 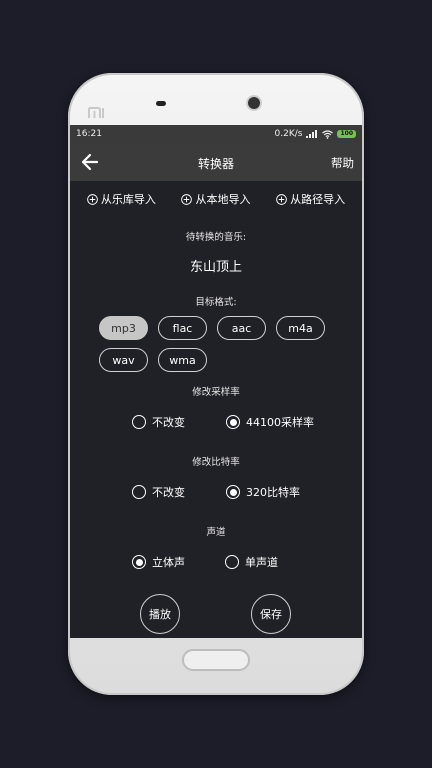 What do you see at coordinates (216, 422) in the screenshot?
I see `sample-rate-options: 不改变 44100采样率` at bounding box center [216, 422].